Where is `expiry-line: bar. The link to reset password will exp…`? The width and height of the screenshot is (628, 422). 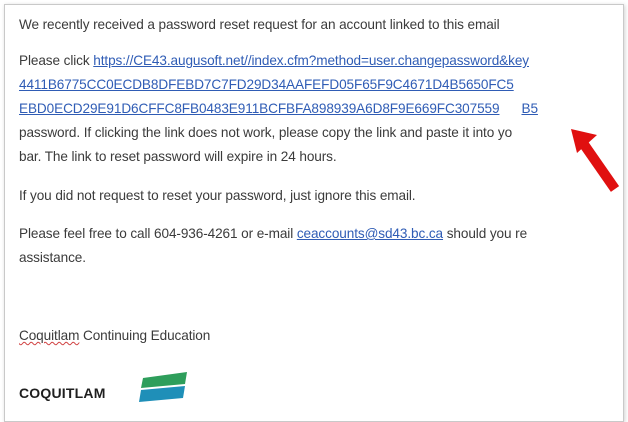 expiry-line: bar. The link to reset password will exp… is located at coordinates (178, 156).